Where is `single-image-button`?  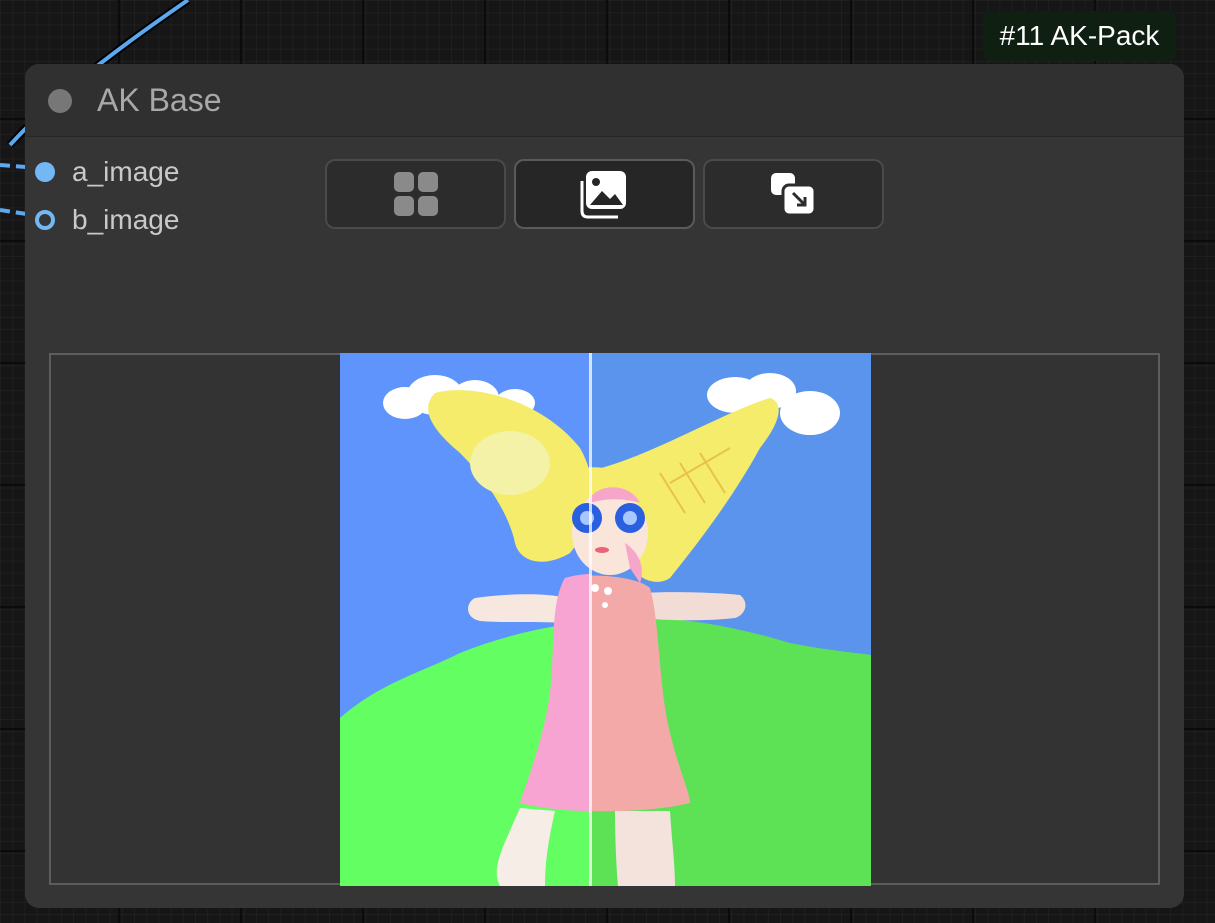 single-image-button is located at coordinates (604, 194).